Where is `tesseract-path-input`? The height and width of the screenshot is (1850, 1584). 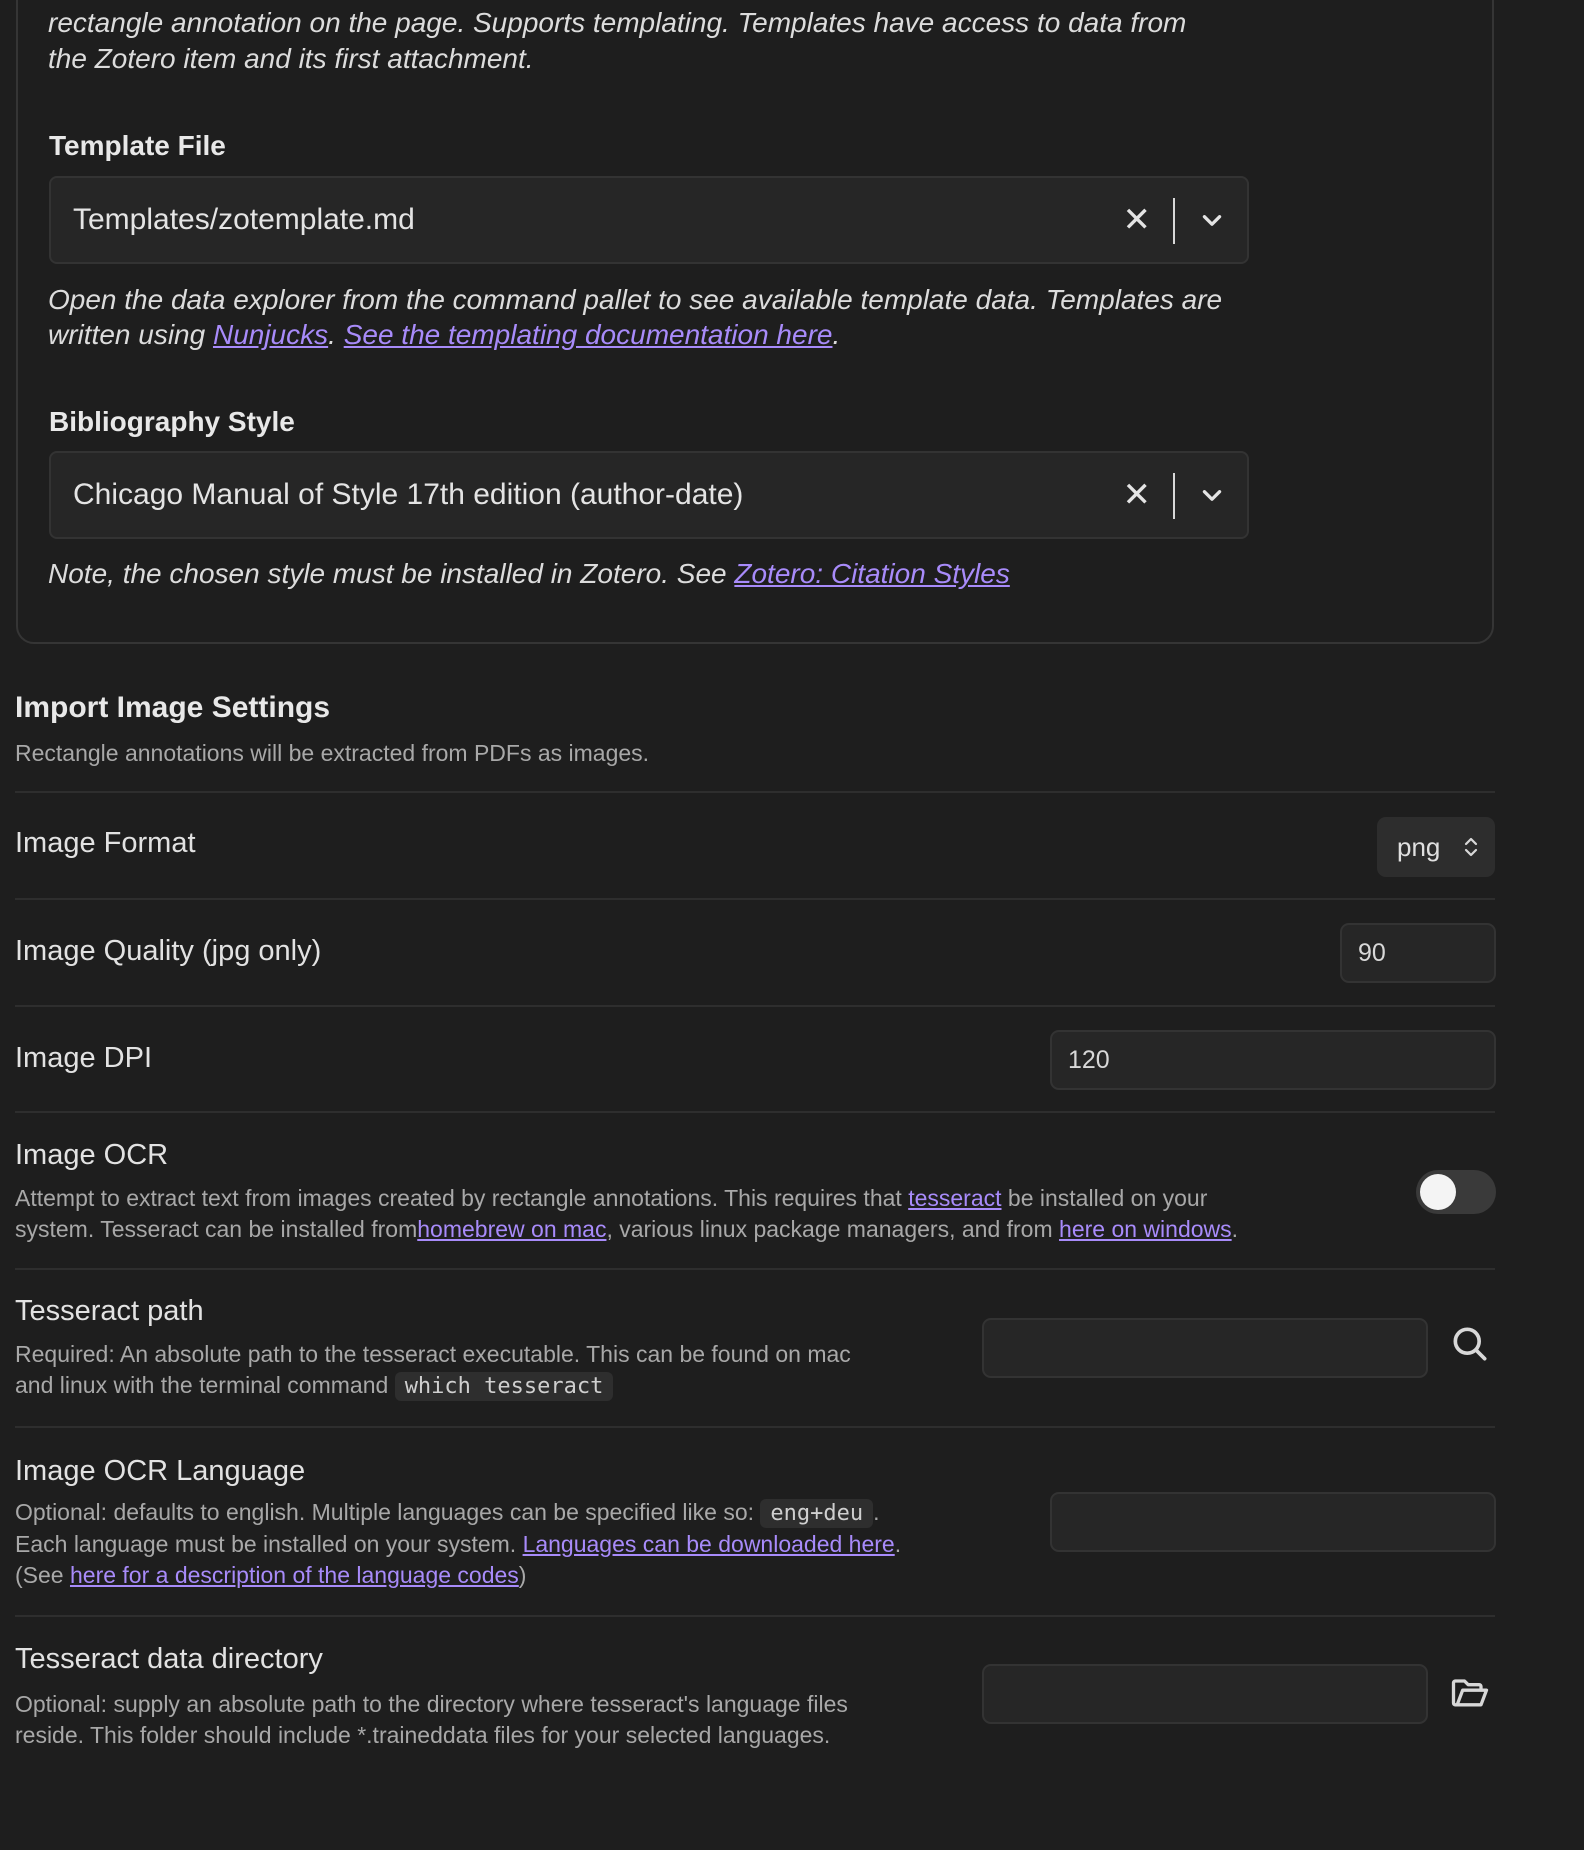 tesseract-path-input is located at coordinates (1205, 1348).